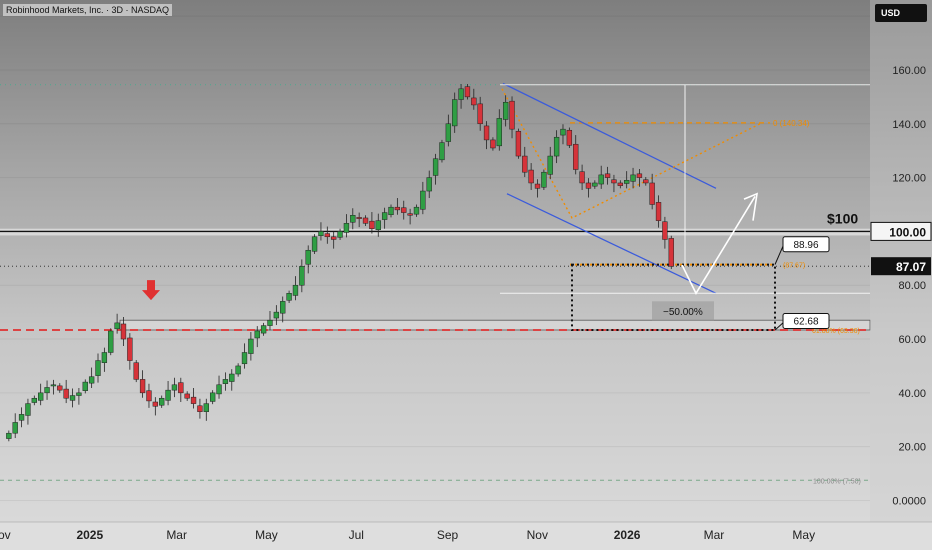 This screenshot has height=550, width=932. I want to click on x-tick-label: 2026, so click(627, 535).